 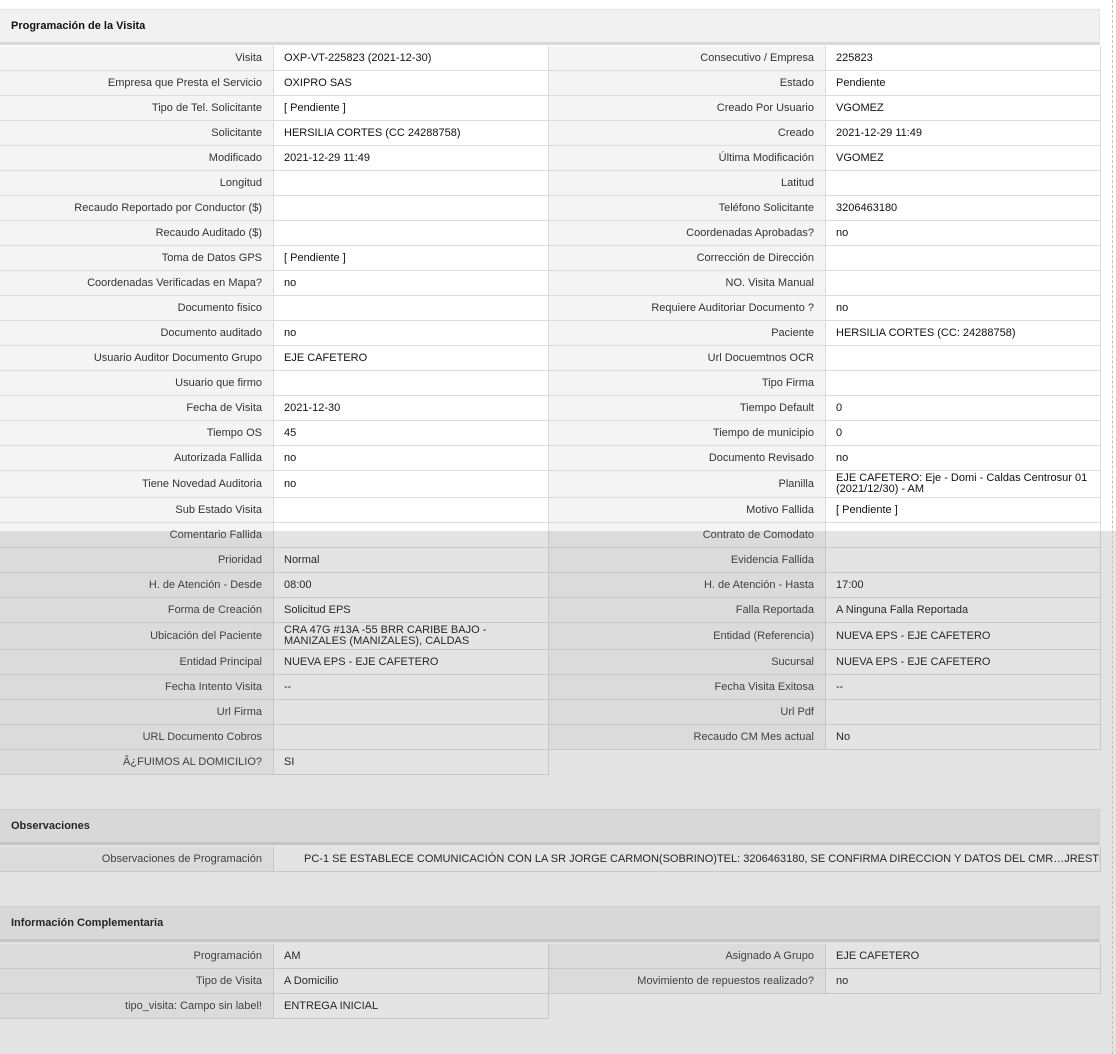 I want to click on field-label: Sub Estado Visita, so click(x=137, y=510).